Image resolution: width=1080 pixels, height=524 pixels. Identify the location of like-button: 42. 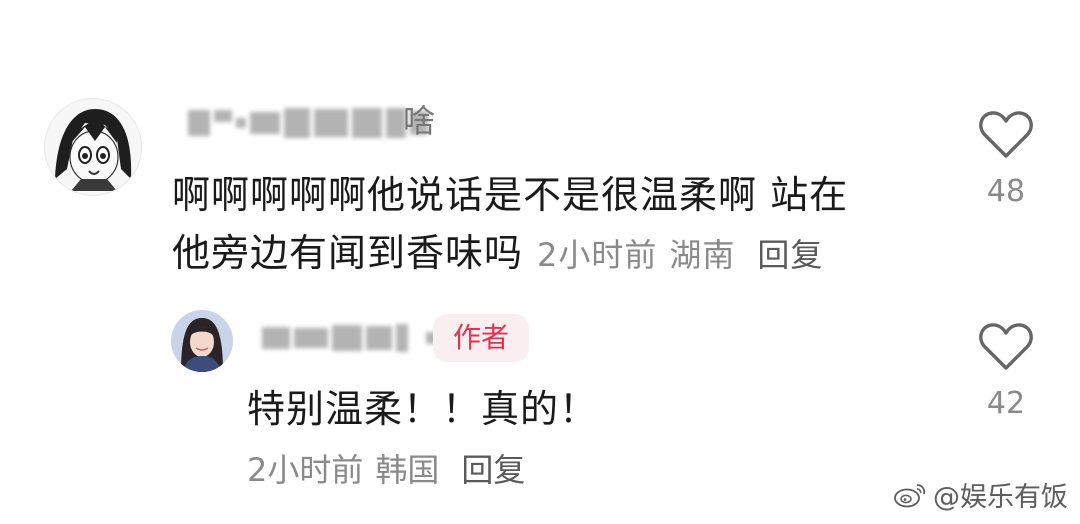
(1006, 371).